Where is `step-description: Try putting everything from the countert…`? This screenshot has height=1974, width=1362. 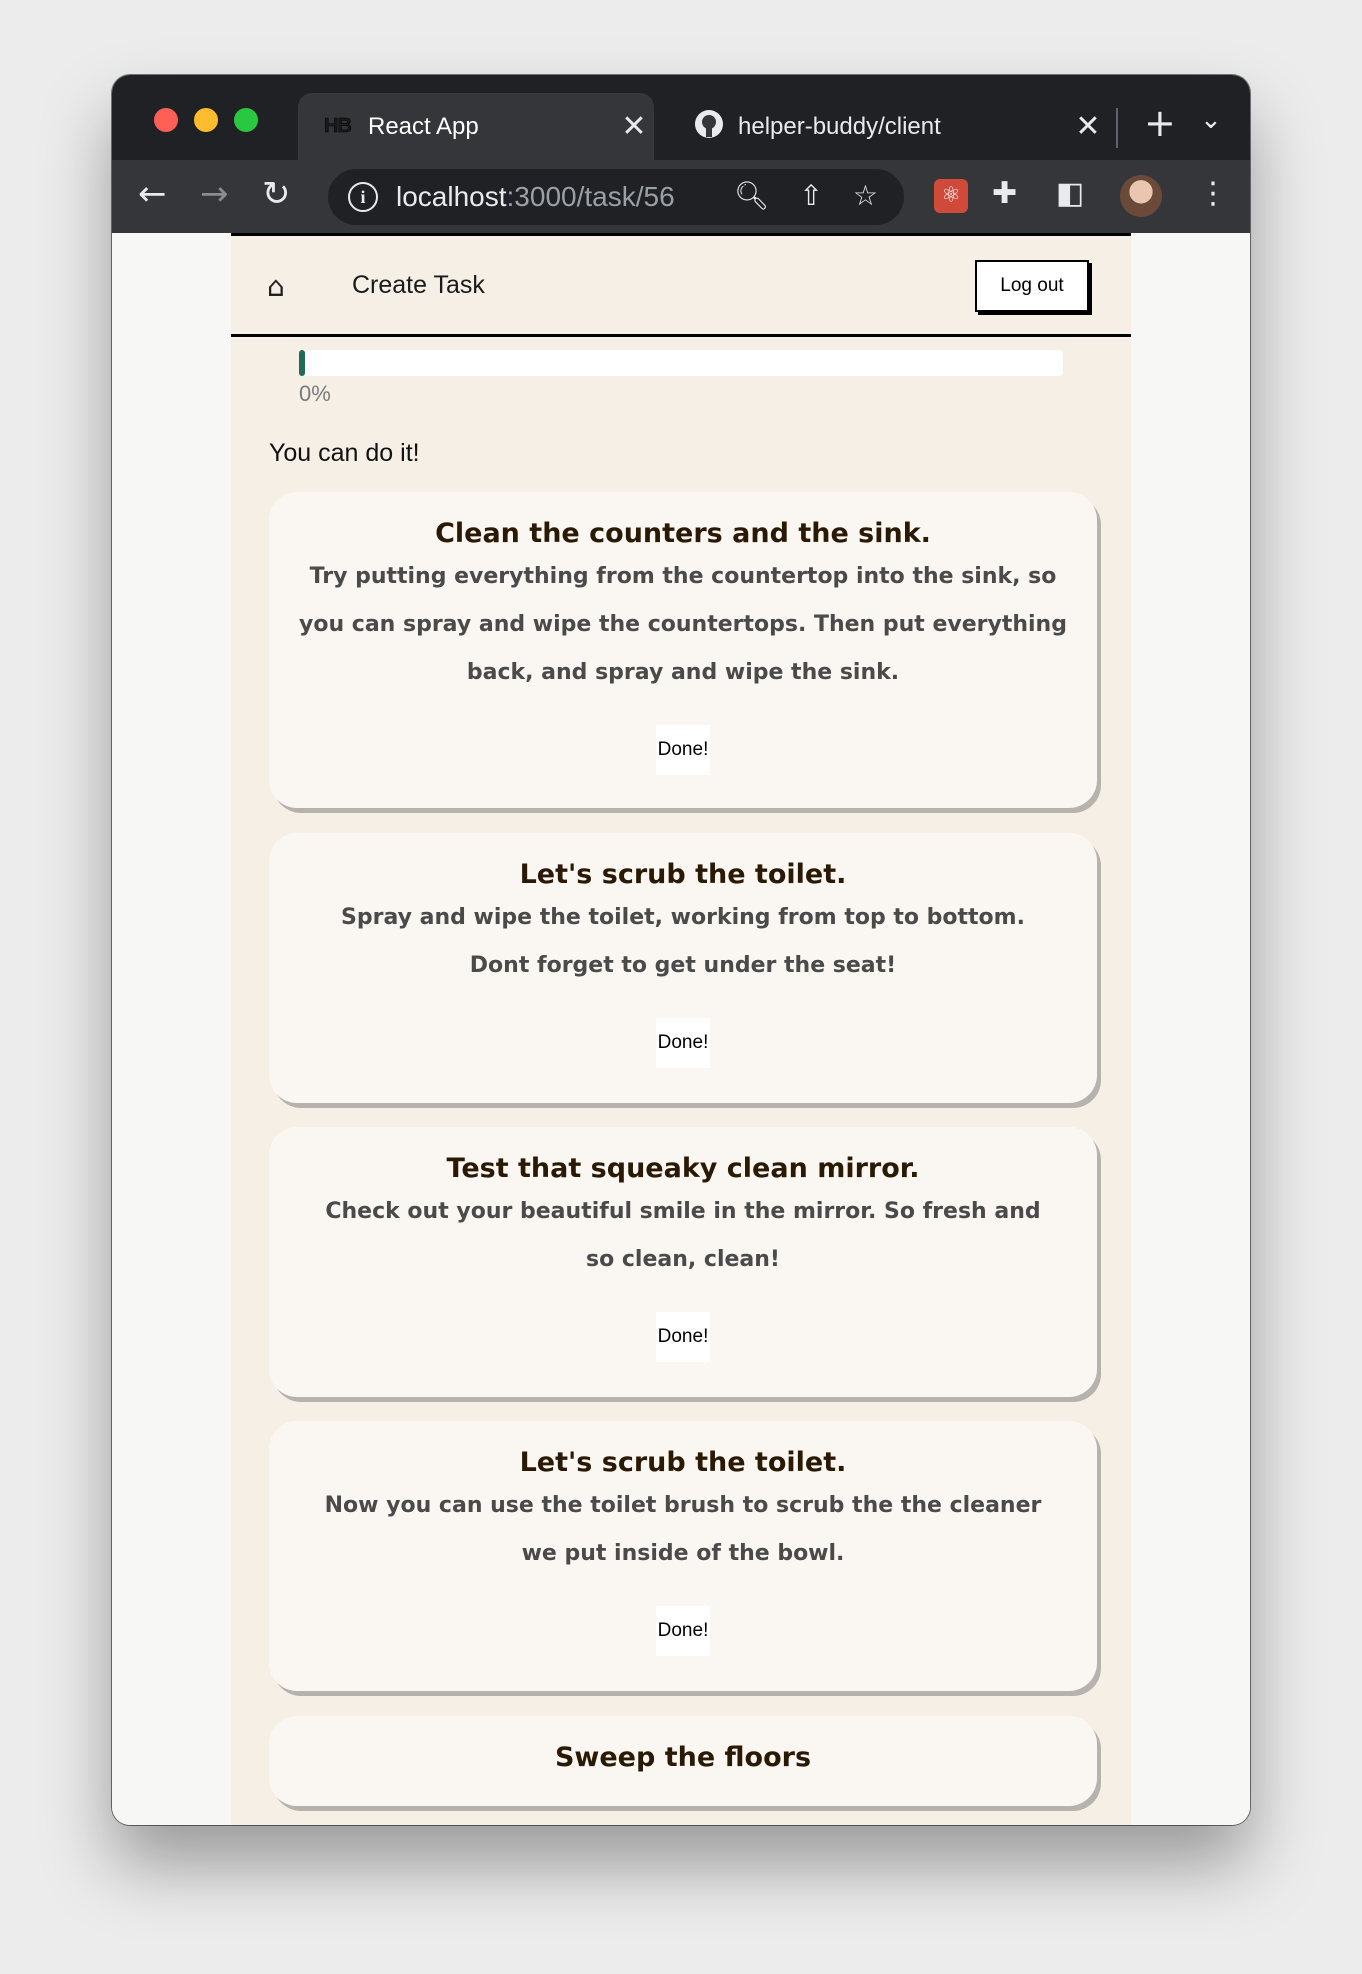 step-description: Try putting everything from the countert… is located at coordinates (683, 624).